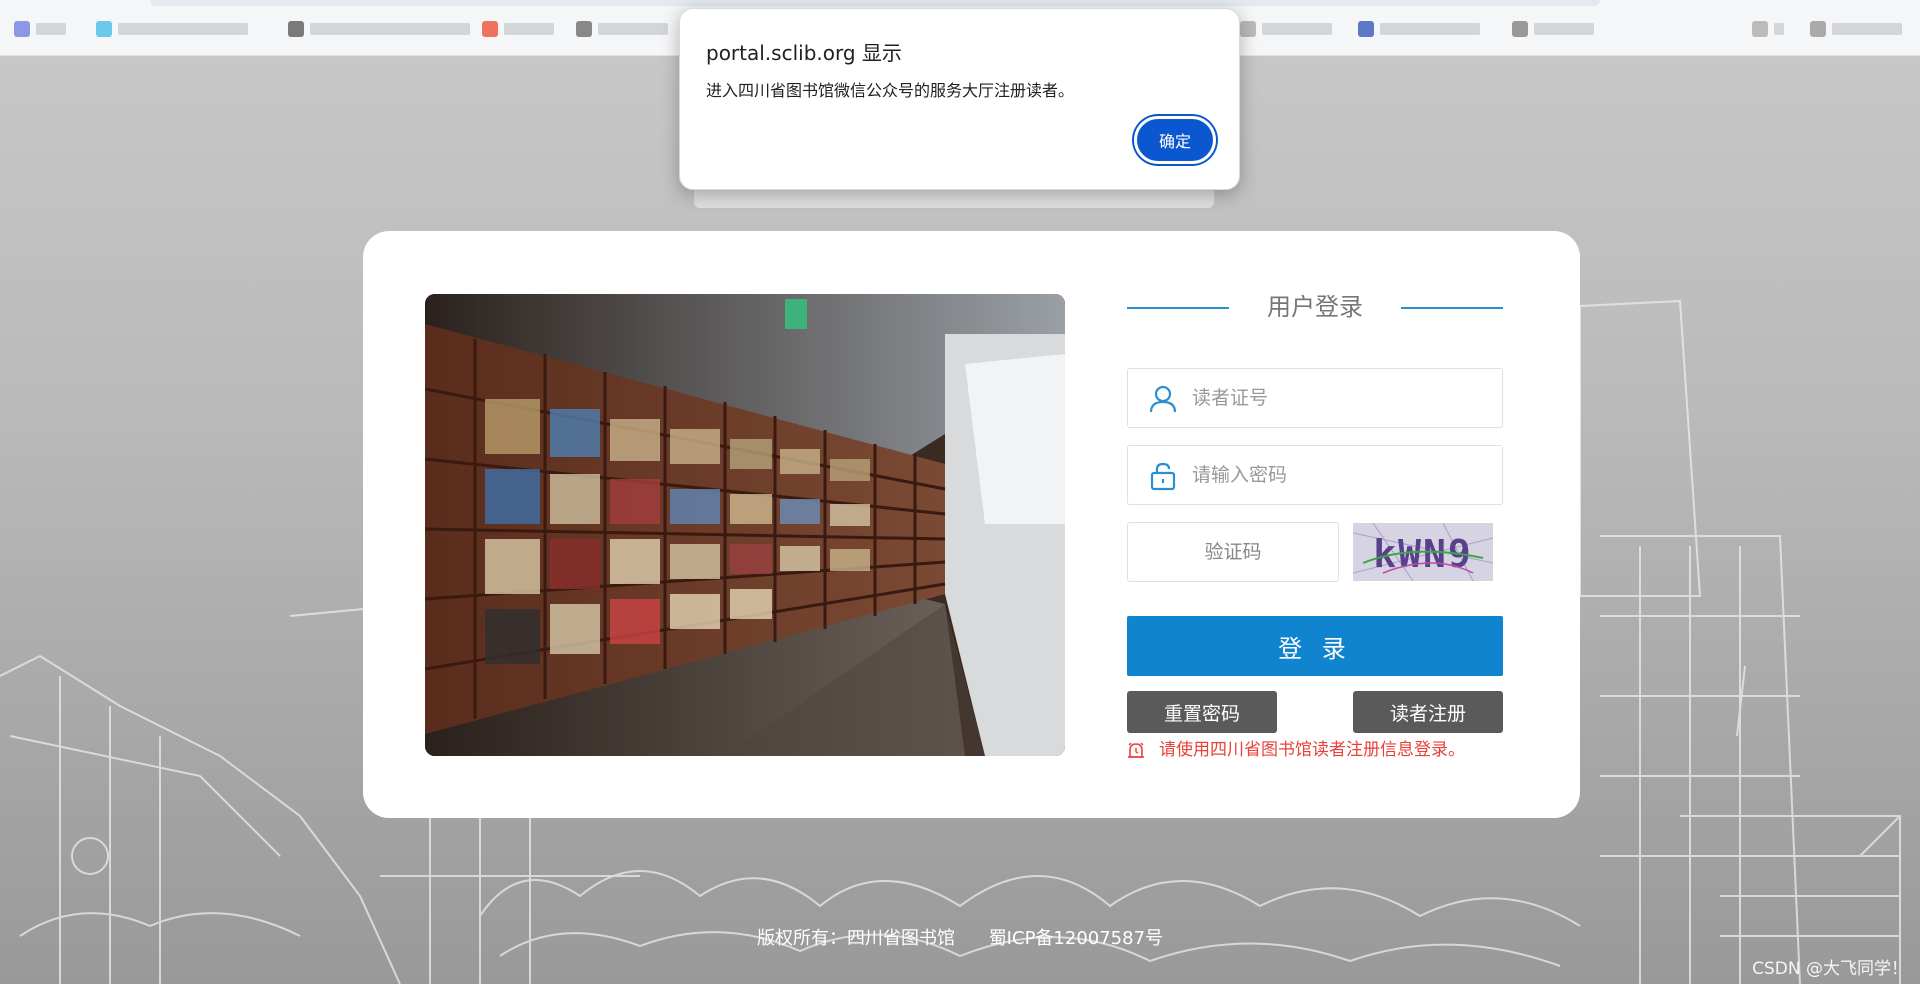 This screenshot has width=1920, height=984. Describe the element at coordinates (890, 90) in the screenshot. I see `dialog-message: 进入四川省图书馆微信公众号的服务大厅注册读者。` at that location.